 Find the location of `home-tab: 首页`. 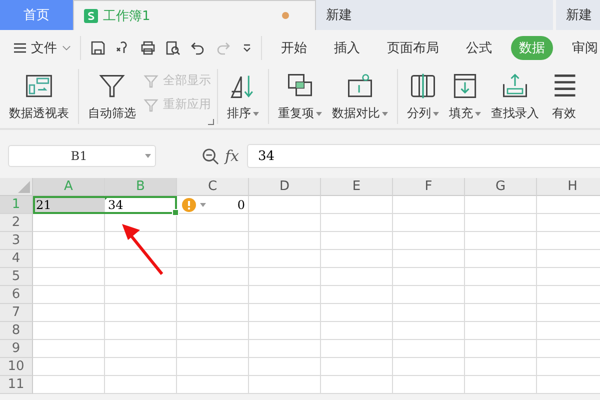

home-tab: 首页 is located at coordinates (36, 15).